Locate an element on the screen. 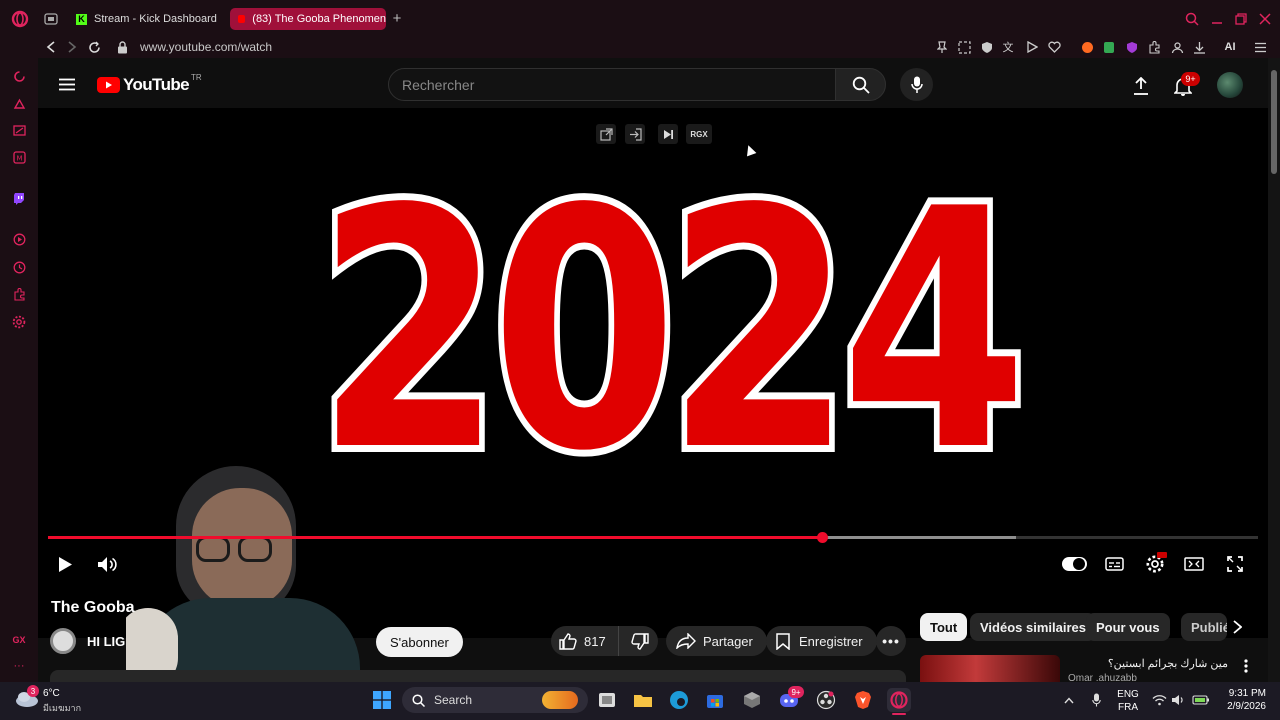 This screenshot has height=720, width=1280. extensions-puzzle-icon is located at coordinates (1154, 47).